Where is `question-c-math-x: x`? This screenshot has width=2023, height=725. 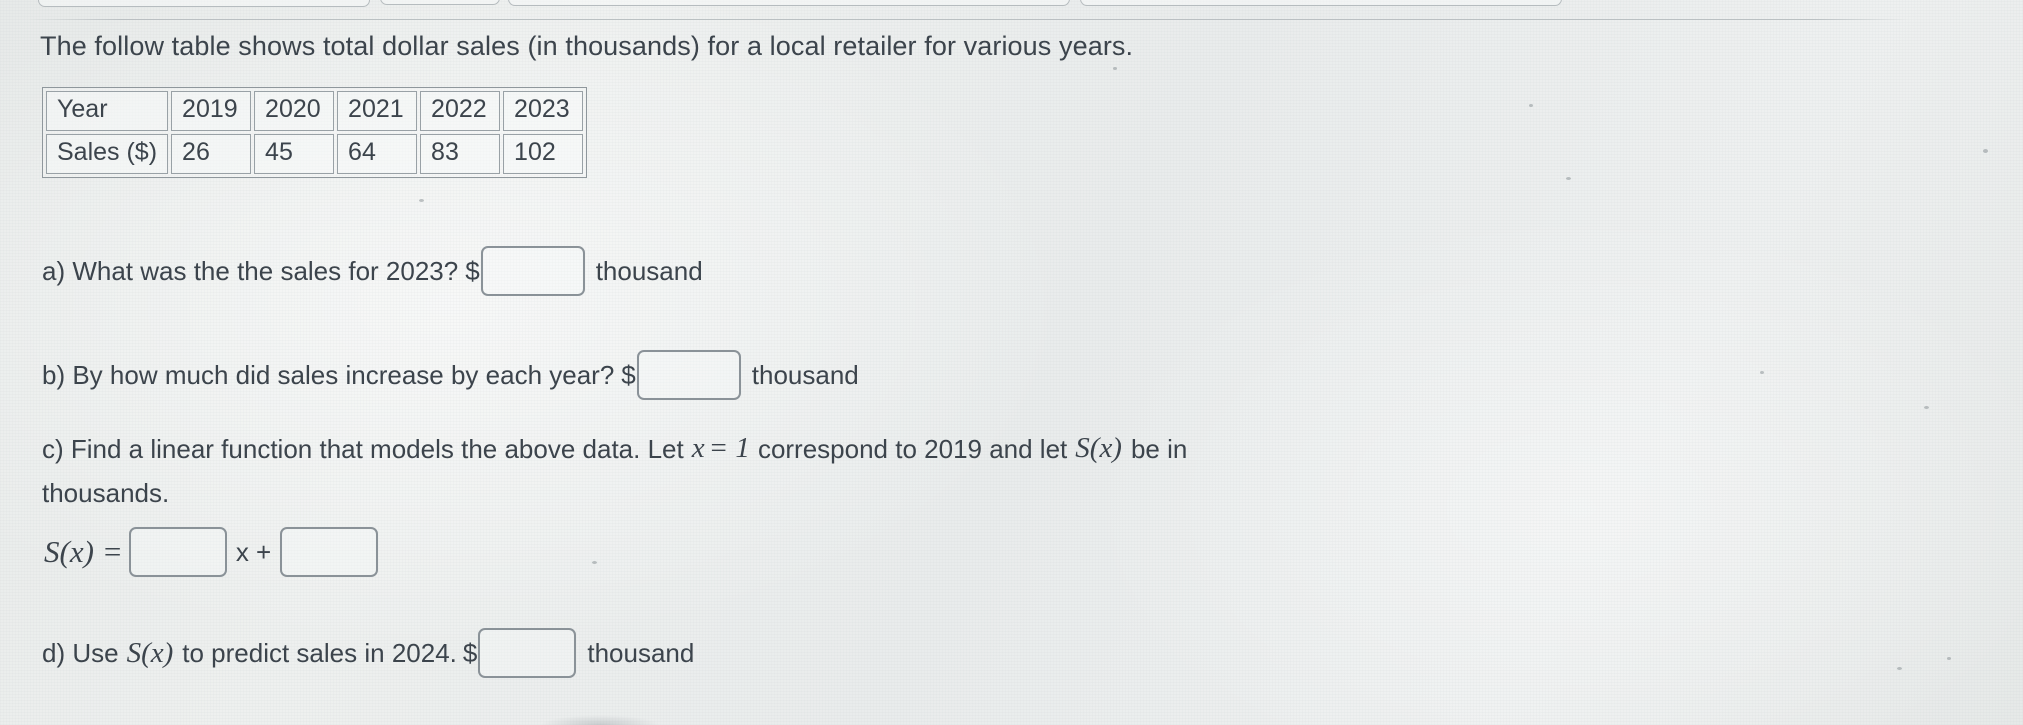
question-c-math-x: x is located at coordinates (698, 448).